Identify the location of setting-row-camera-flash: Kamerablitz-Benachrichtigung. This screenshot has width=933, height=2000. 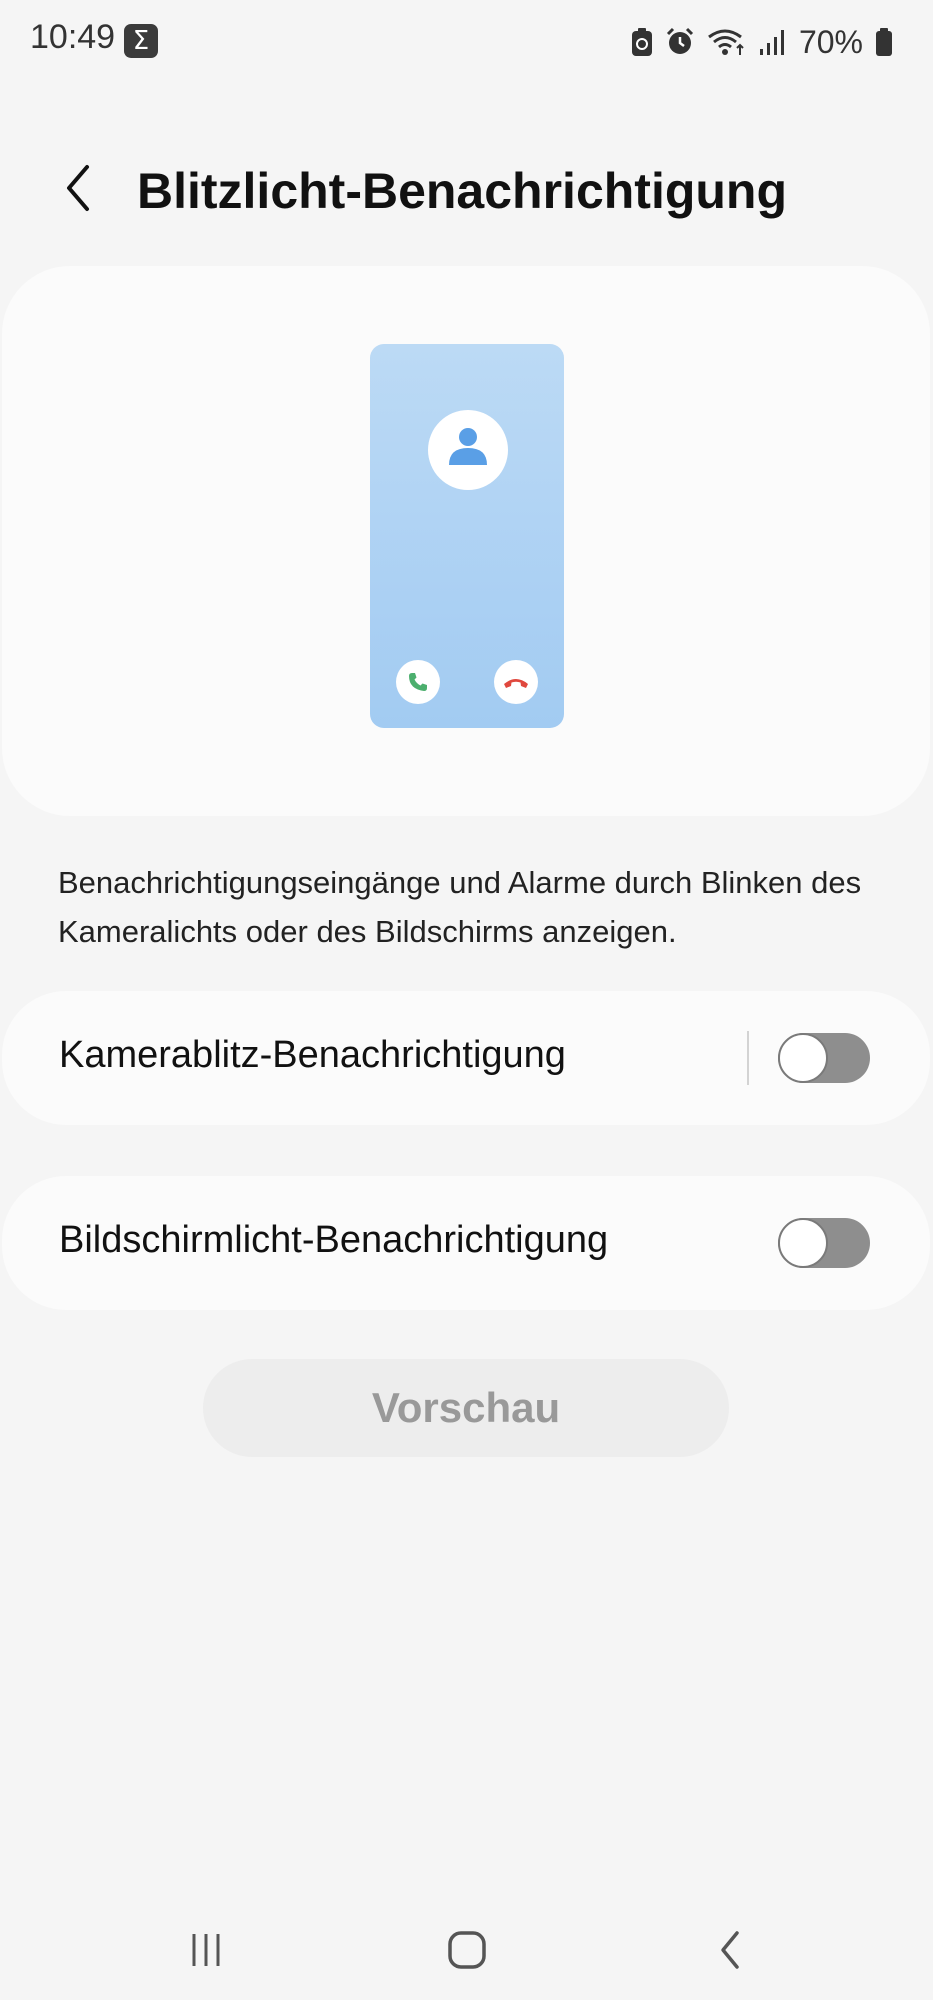
(466, 1058).